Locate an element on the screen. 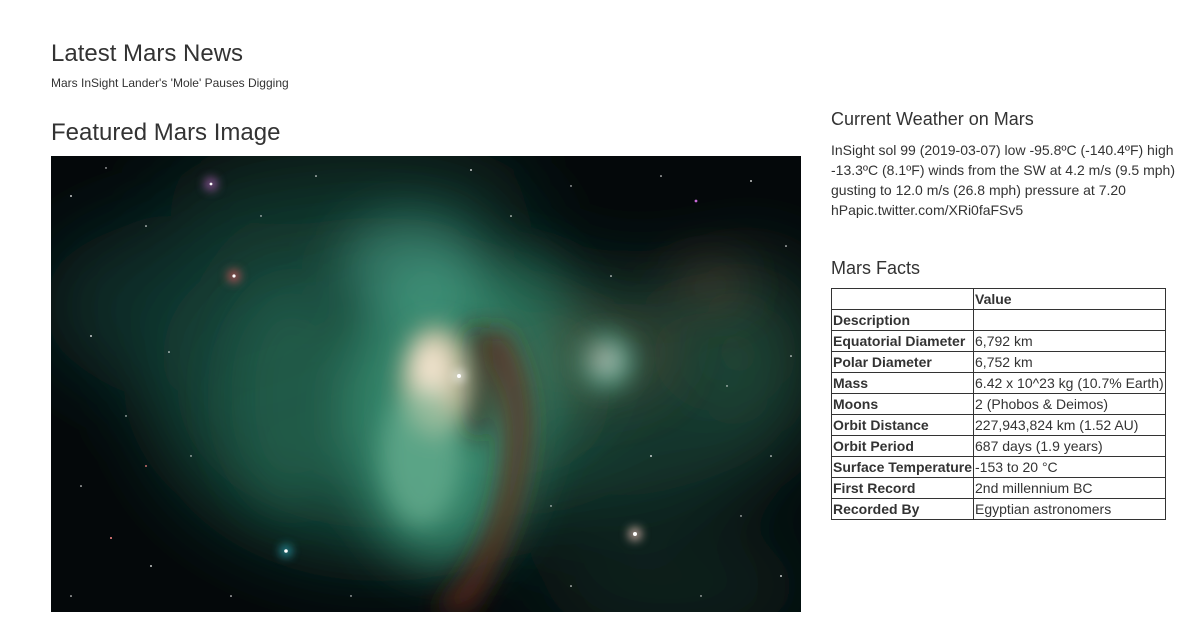  fact-label: Recorded By is located at coordinates (902, 509).